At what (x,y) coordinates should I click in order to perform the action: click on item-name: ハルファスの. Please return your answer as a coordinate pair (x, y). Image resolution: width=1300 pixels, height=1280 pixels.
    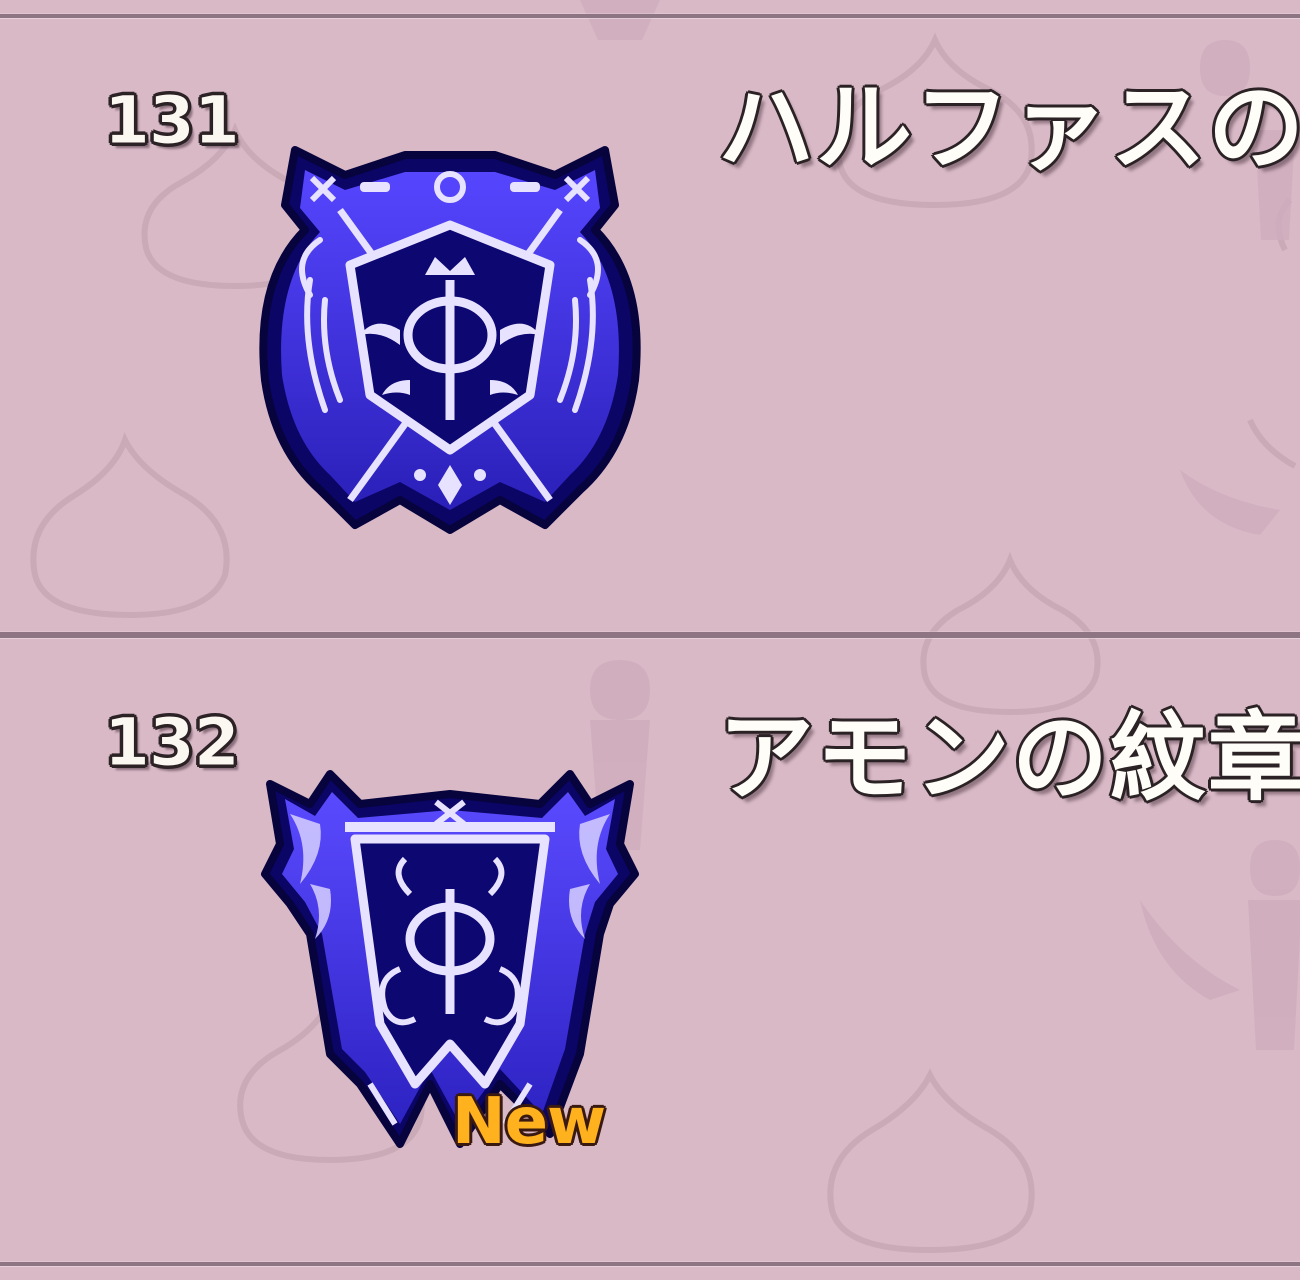
    Looking at the image, I should click on (1009, 128).